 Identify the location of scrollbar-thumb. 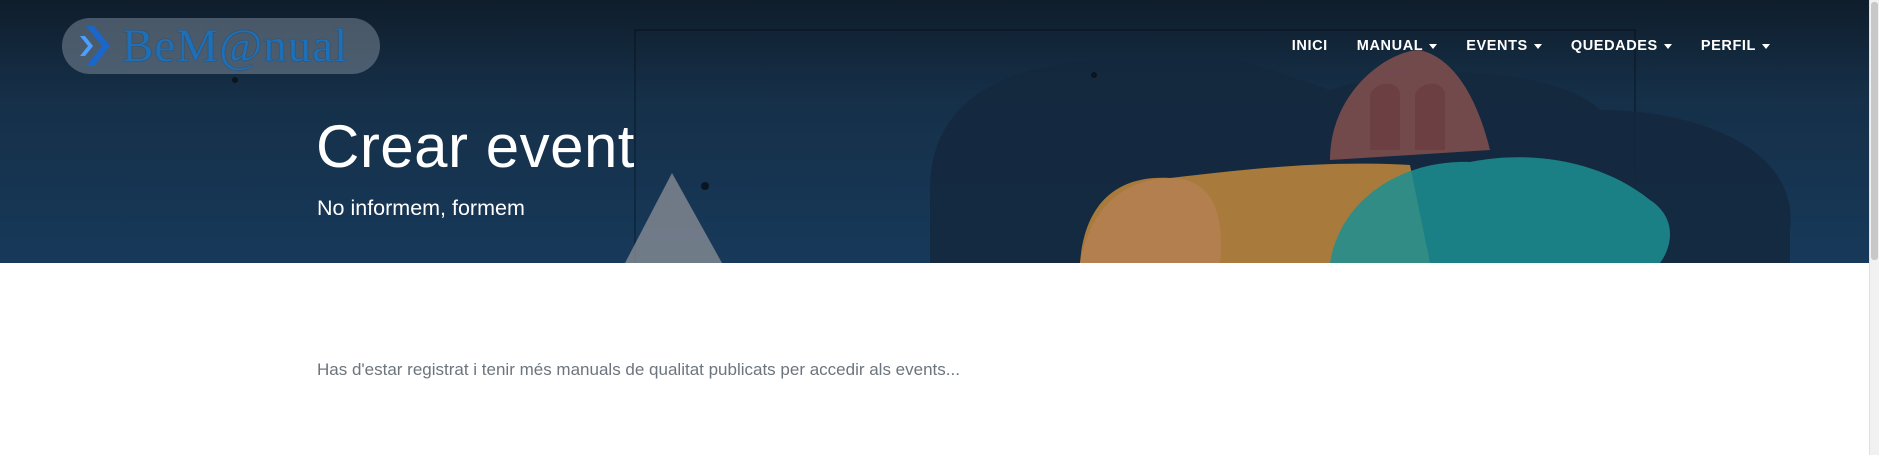
(1874, 131).